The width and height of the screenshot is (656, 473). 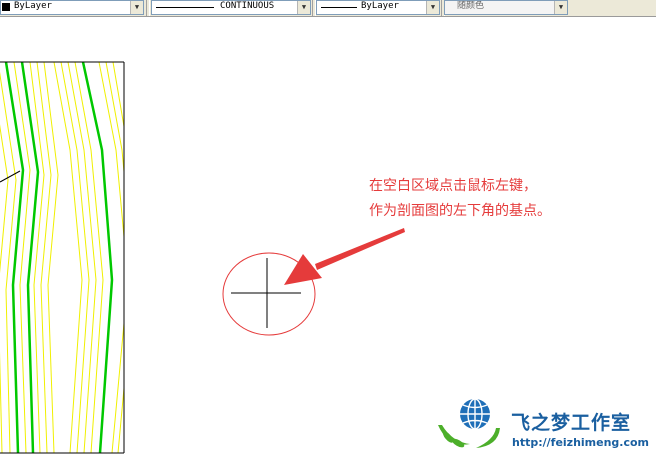 What do you see at coordinates (571, 423) in the screenshot?
I see `watermark-name: 飞之梦工作室` at bounding box center [571, 423].